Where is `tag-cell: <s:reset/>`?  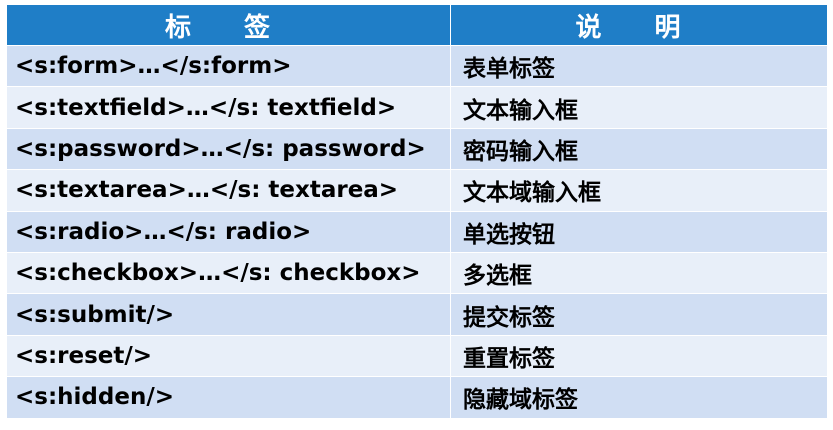 tag-cell: <s:reset/> is located at coordinates (228, 356).